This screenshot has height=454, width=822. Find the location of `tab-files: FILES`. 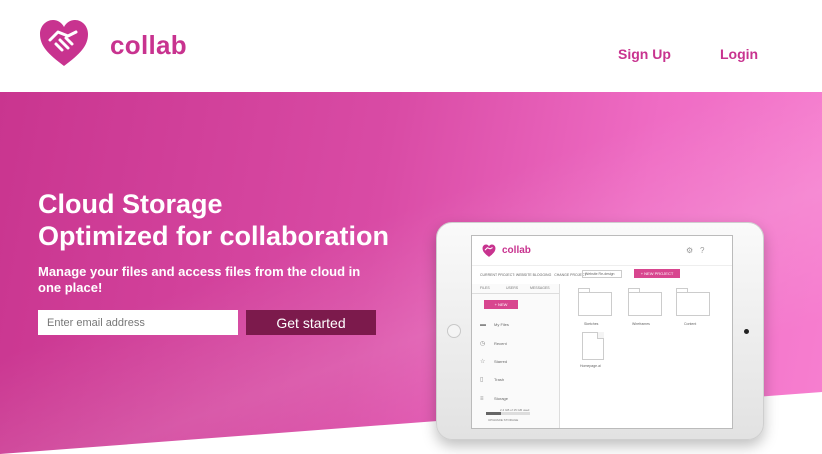

tab-files: FILES is located at coordinates (485, 288).